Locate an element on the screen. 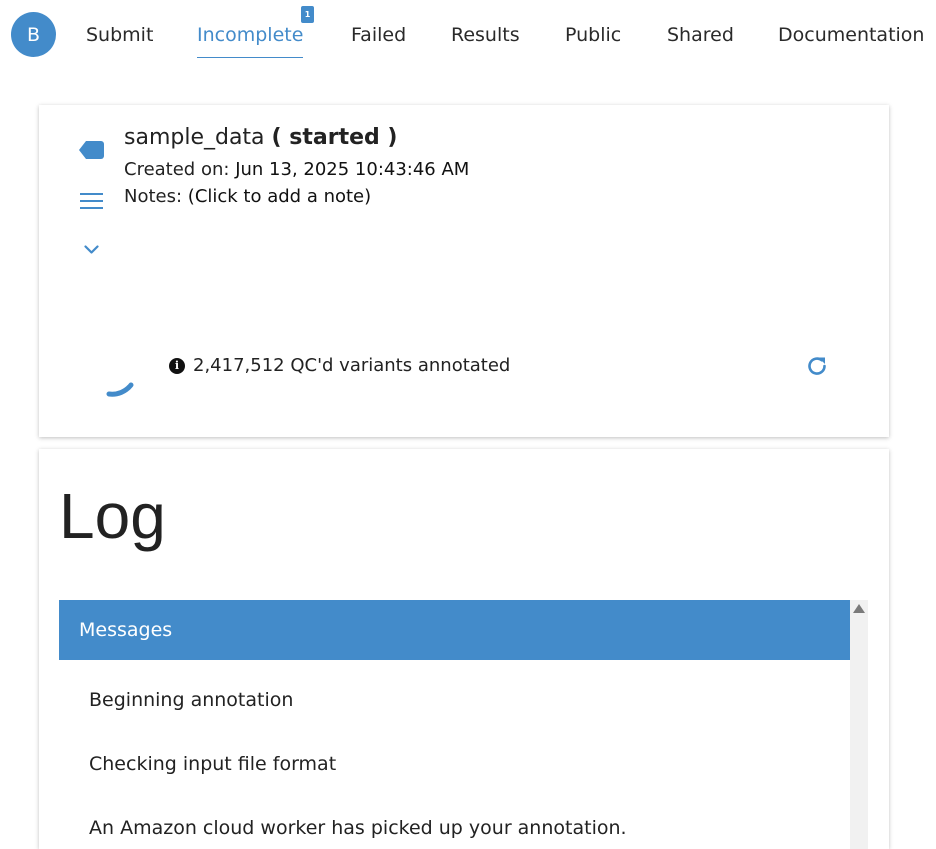  chevron-down-icon is located at coordinates (91, 250).